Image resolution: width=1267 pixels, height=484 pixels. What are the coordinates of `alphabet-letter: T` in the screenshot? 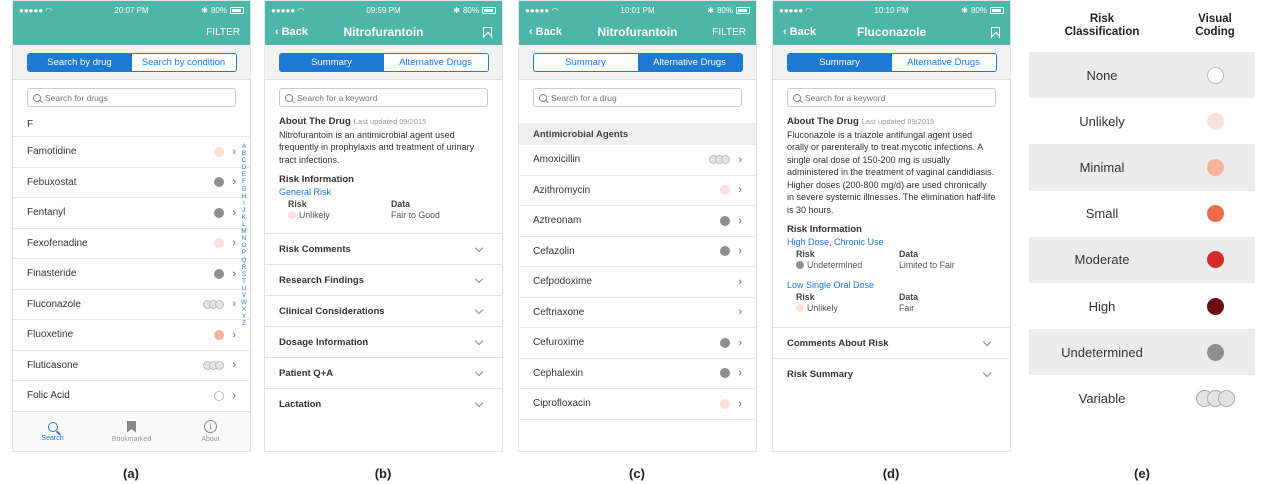 It's located at (244, 281).